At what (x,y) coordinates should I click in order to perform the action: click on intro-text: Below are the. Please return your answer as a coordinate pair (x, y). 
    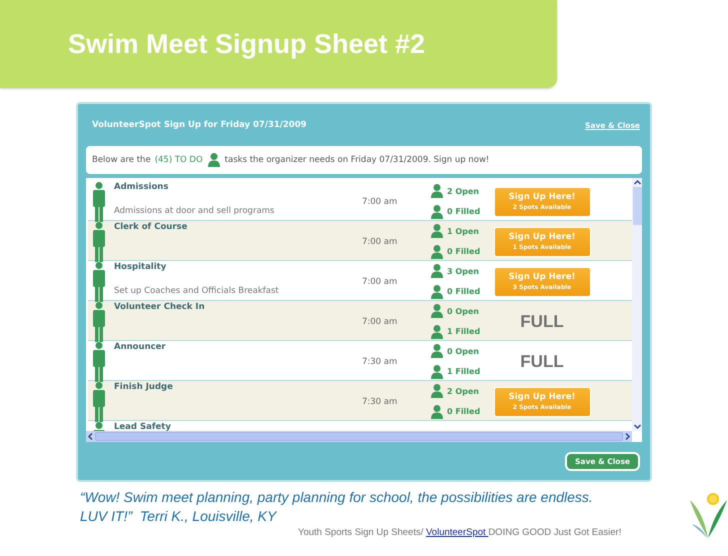
    Looking at the image, I should click on (121, 160).